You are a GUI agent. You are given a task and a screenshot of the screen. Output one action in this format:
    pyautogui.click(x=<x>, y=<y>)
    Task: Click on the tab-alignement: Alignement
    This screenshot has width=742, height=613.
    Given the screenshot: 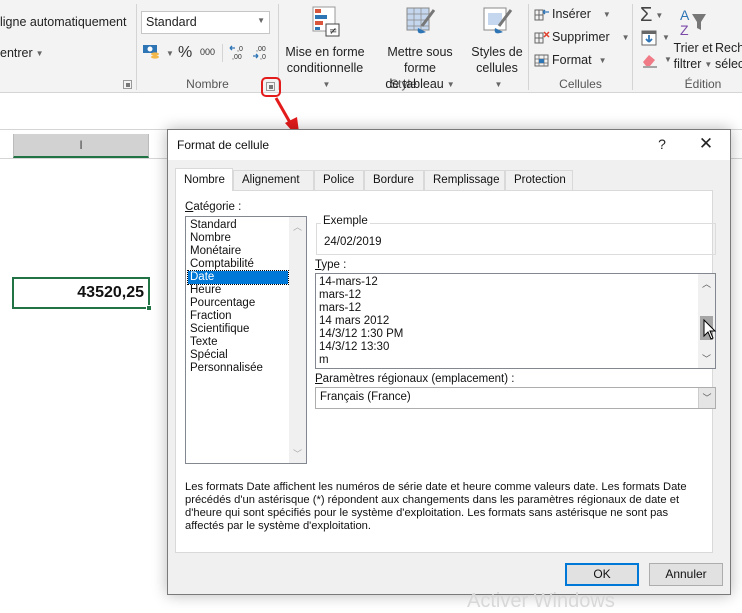 What is the action you would take?
    pyautogui.click(x=273, y=180)
    